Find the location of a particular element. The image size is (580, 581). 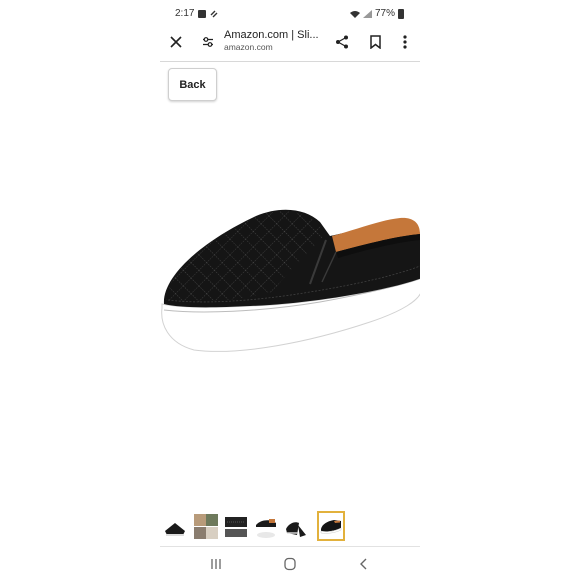

status-right-group: 77% is located at coordinates (376, 13).